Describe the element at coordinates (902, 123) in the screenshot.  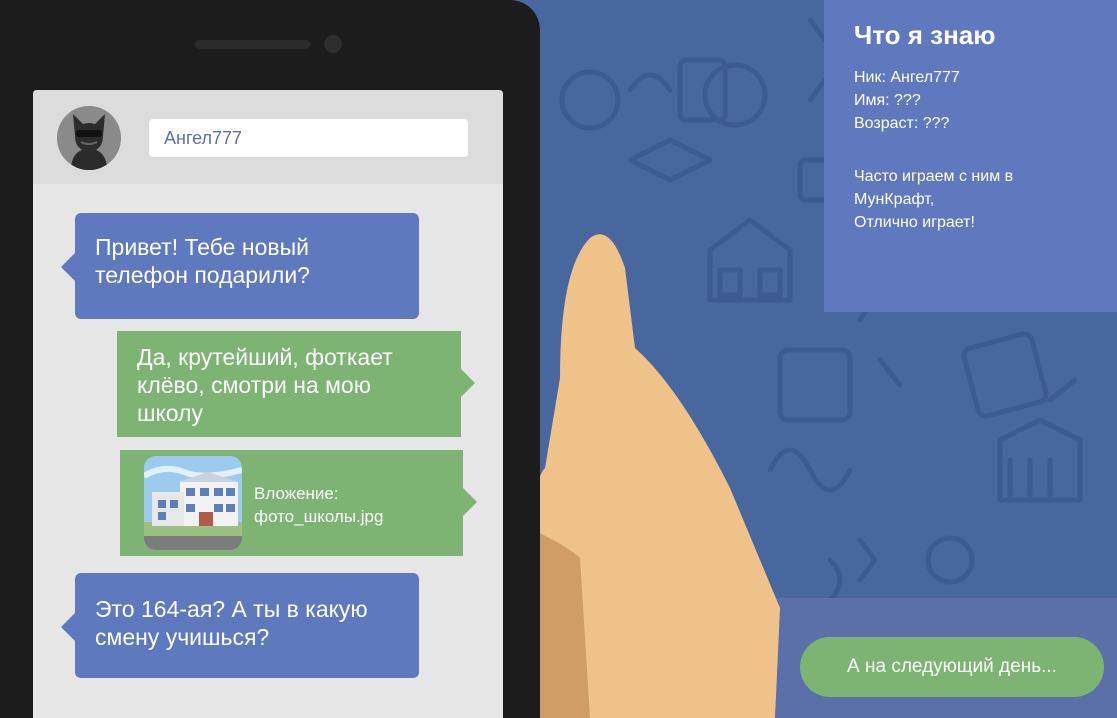
I see `info-age: Возраст: ???` at that location.